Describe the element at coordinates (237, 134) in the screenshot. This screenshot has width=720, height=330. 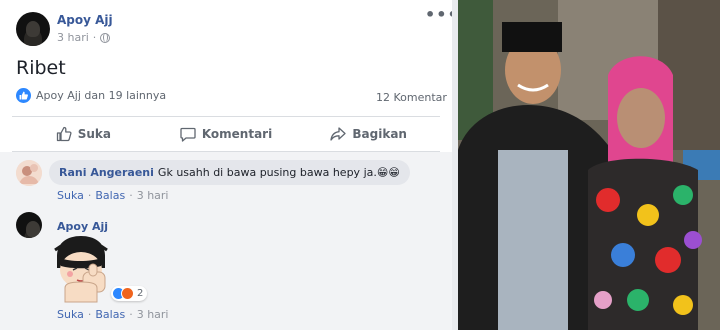
I see `comment-label: Komentari` at that location.